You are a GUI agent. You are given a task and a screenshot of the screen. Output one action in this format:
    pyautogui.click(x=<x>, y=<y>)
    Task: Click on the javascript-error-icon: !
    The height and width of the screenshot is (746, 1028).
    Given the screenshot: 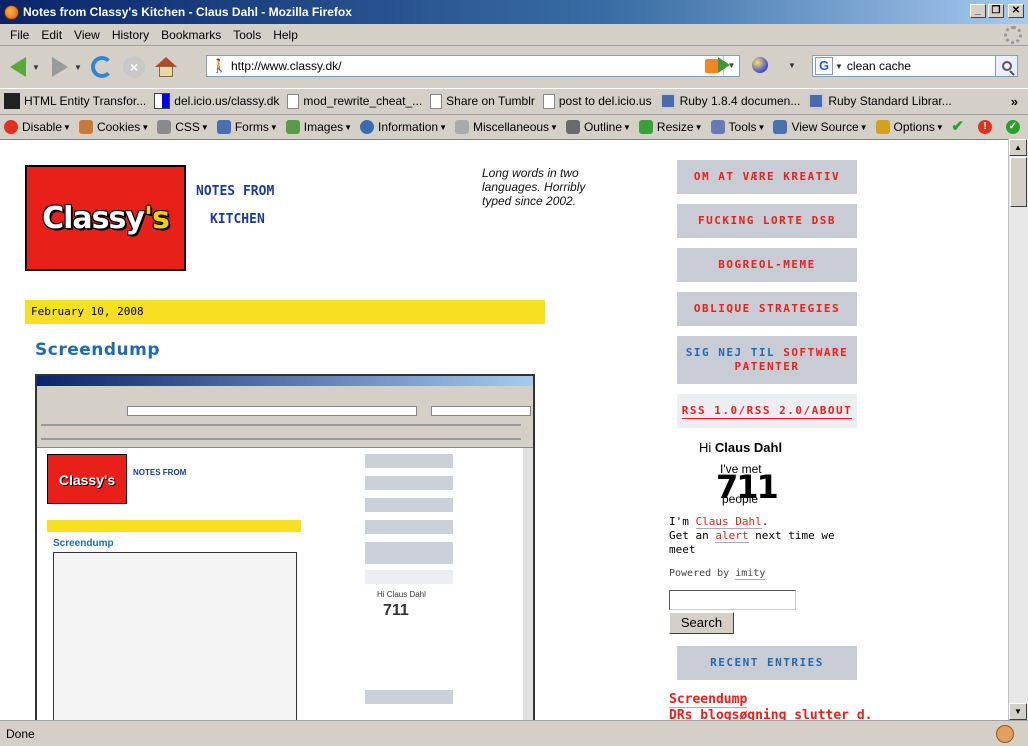 What is the action you would take?
    pyautogui.click(x=985, y=127)
    